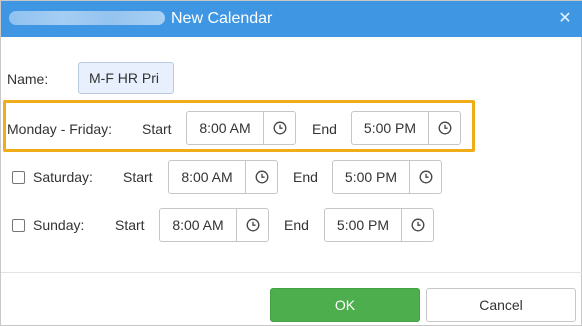 The height and width of the screenshot is (326, 582). What do you see at coordinates (126, 78) in the screenshot?
I see `calendar-name-input: M-F HR Pri` at bounding box center [126, 78].